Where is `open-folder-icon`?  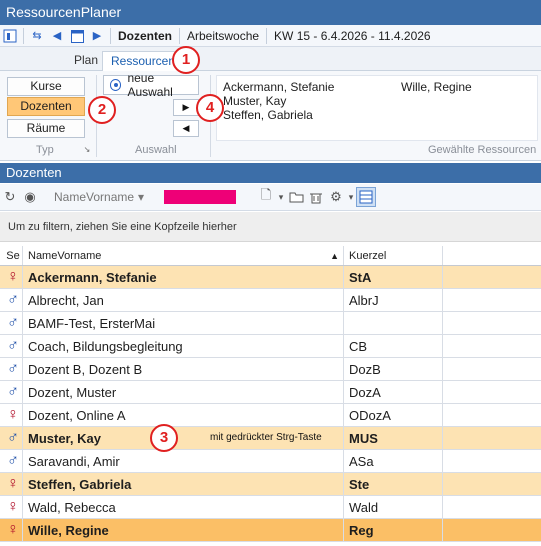
open-folder-icon is located at coordinates (296, 197).